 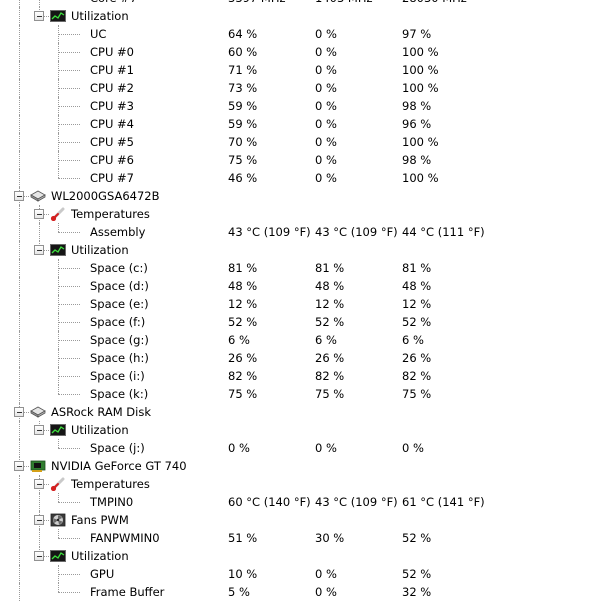 I want to click on maximum-value: 97 %, so click(x=417, y=34).